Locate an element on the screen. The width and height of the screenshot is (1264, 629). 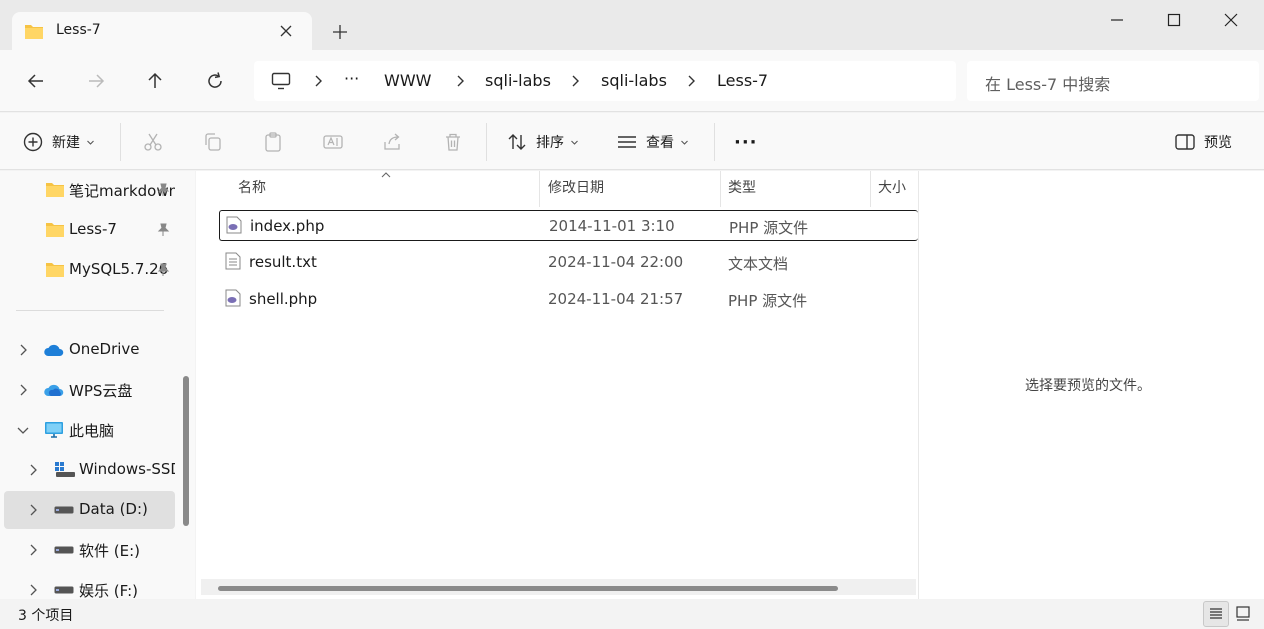
sidebar-item-windows-ssd: Windows-SSD is located at coordinates (89, 470).